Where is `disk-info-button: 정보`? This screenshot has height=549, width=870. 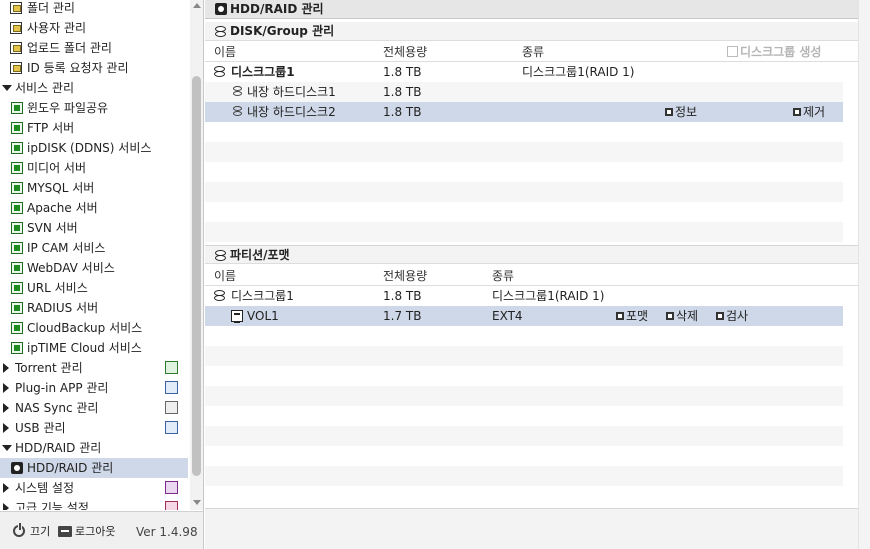
disk-info-button: 정보 is located at coordinates (681, 112).